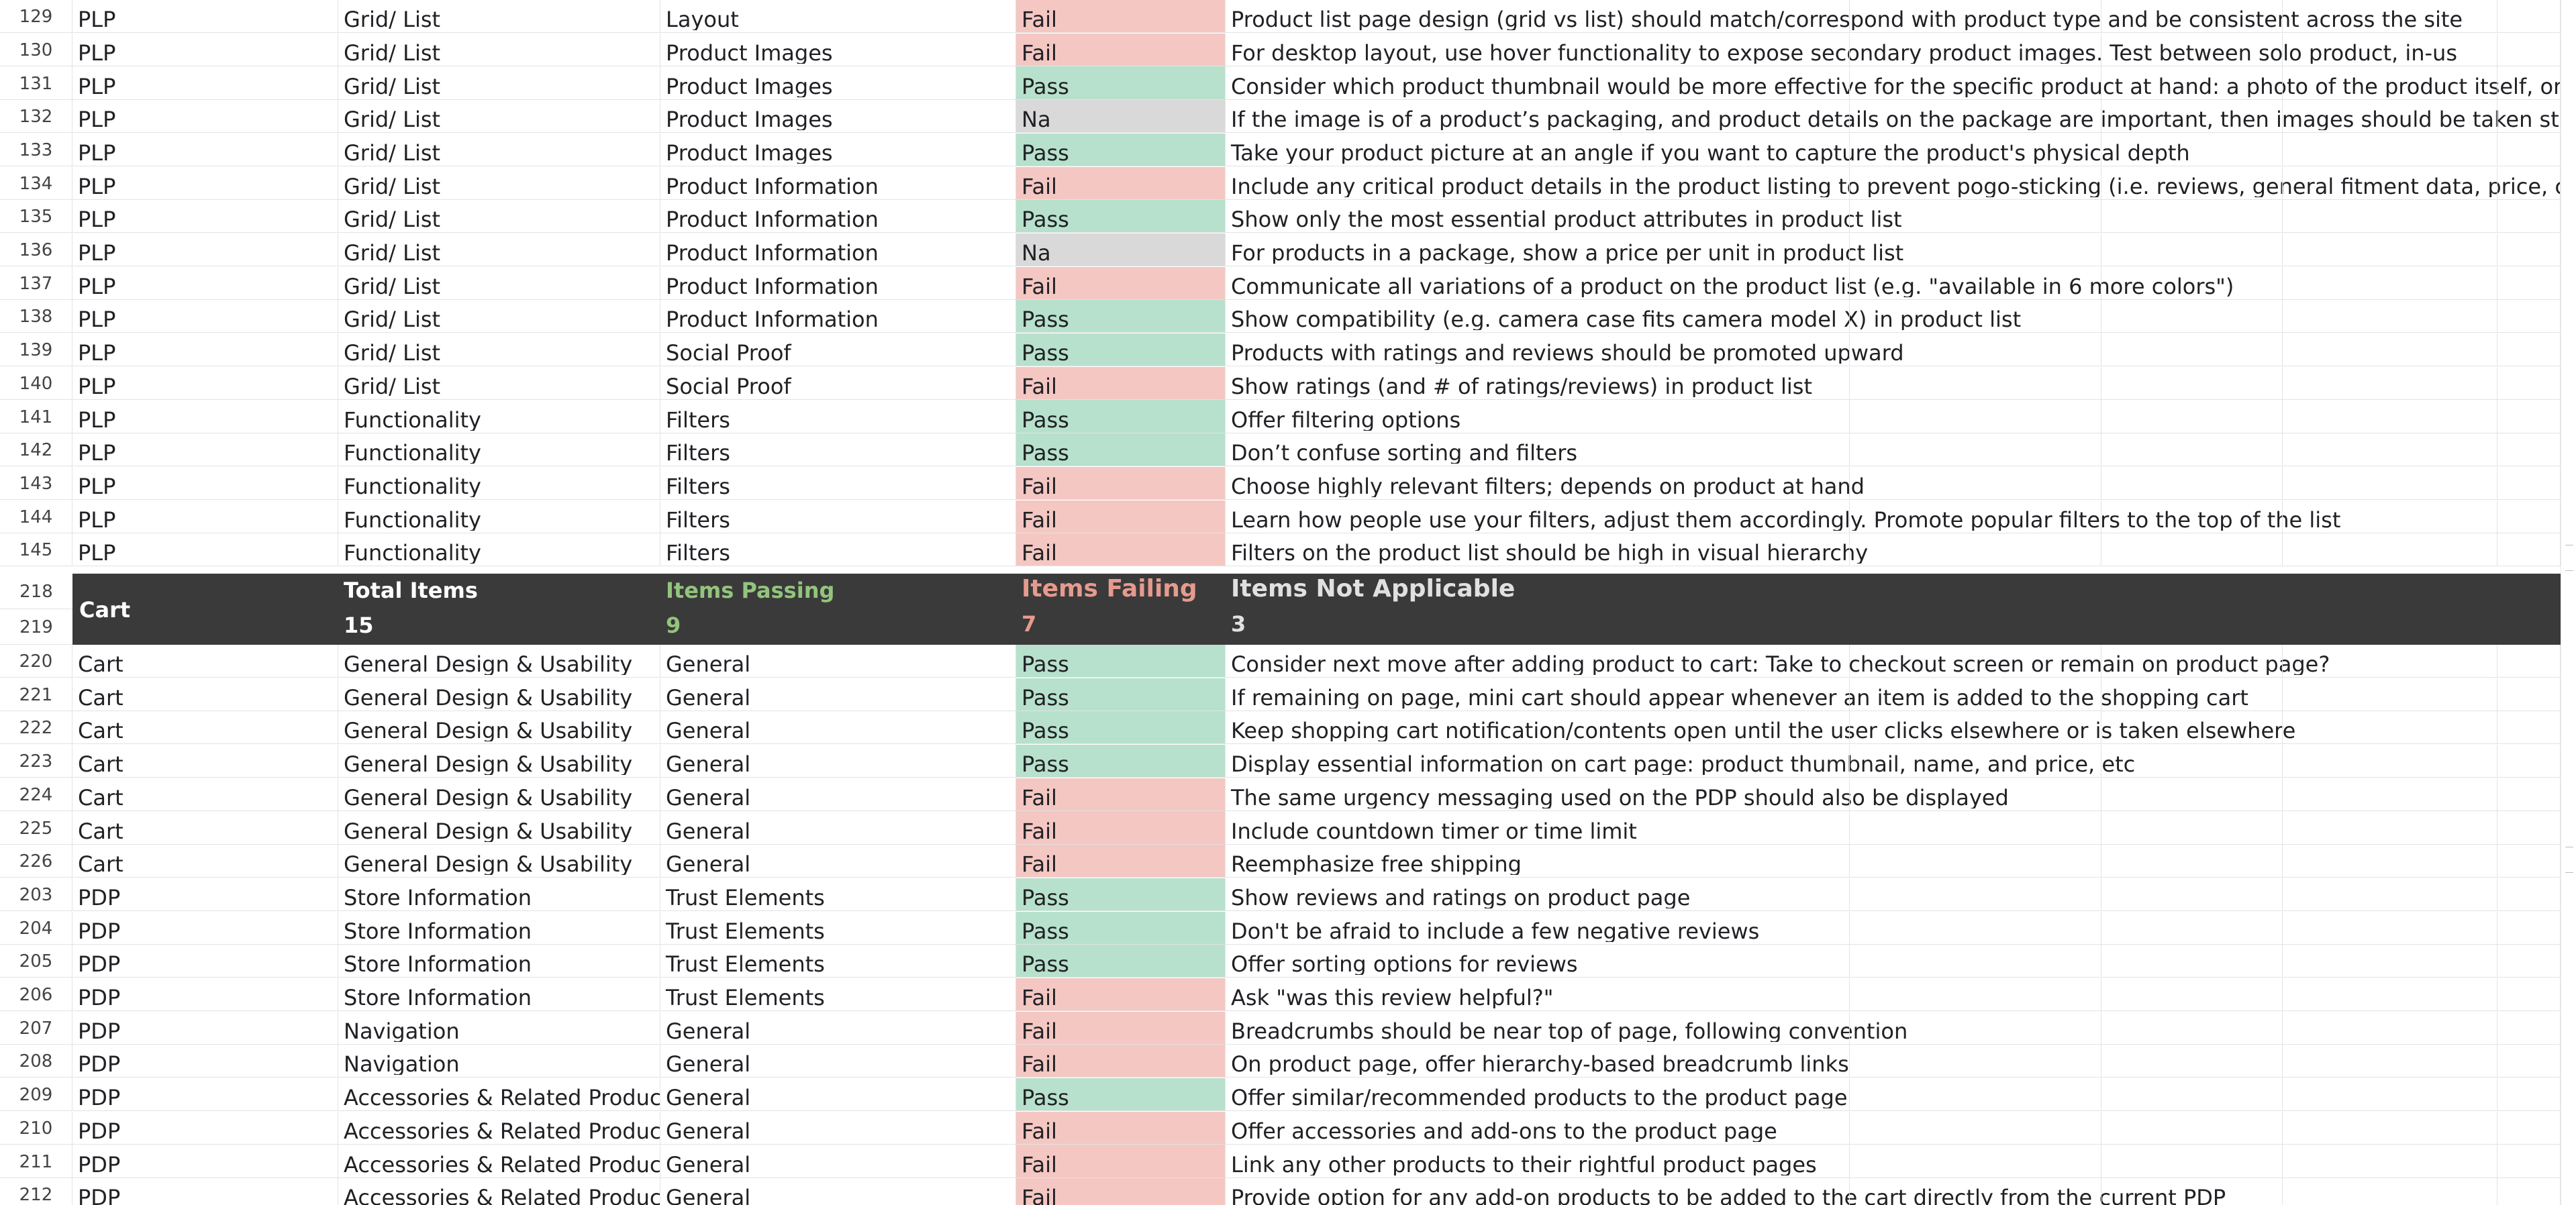 Image resolution: width=2576 pixels, height=1205 pixels. What do you see at coordinates (36, 316) in the screenshot?
I see `row-number: 138` at bounding box center [36, 316].